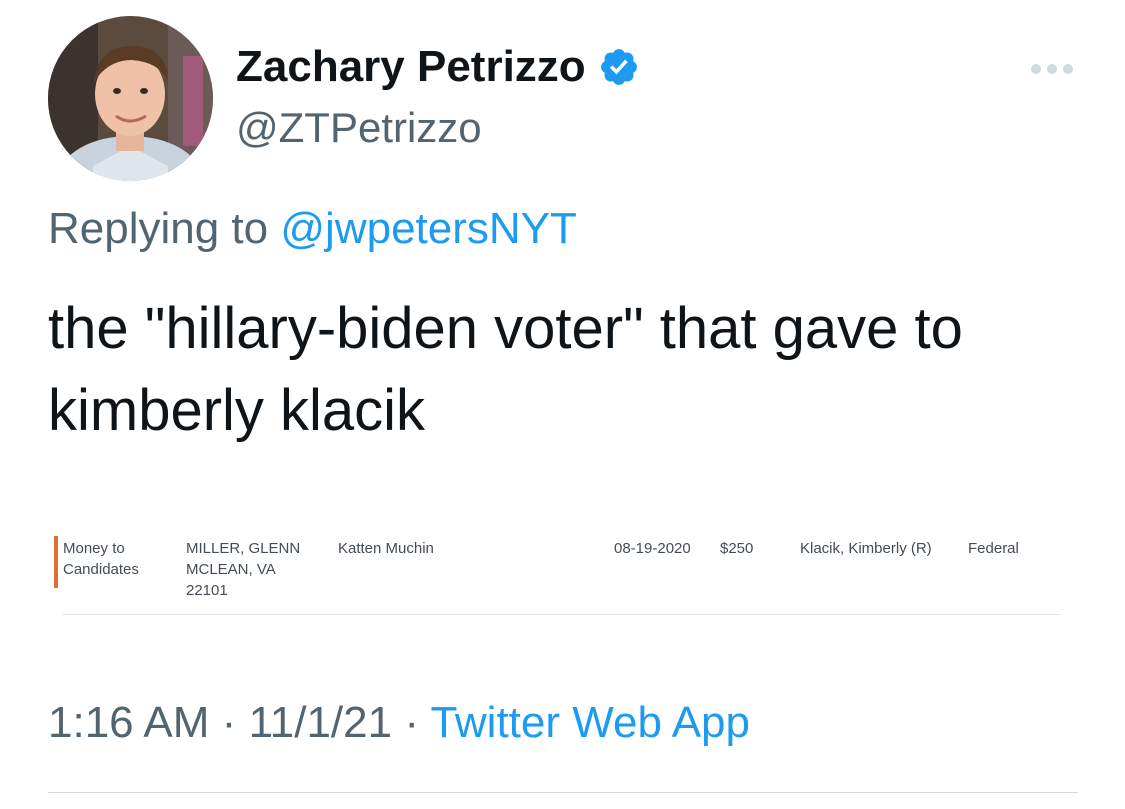 Image resolution: width=1125 pixels, height=809 pixels. I want to click on record-amount: $250, so click(737, 548).